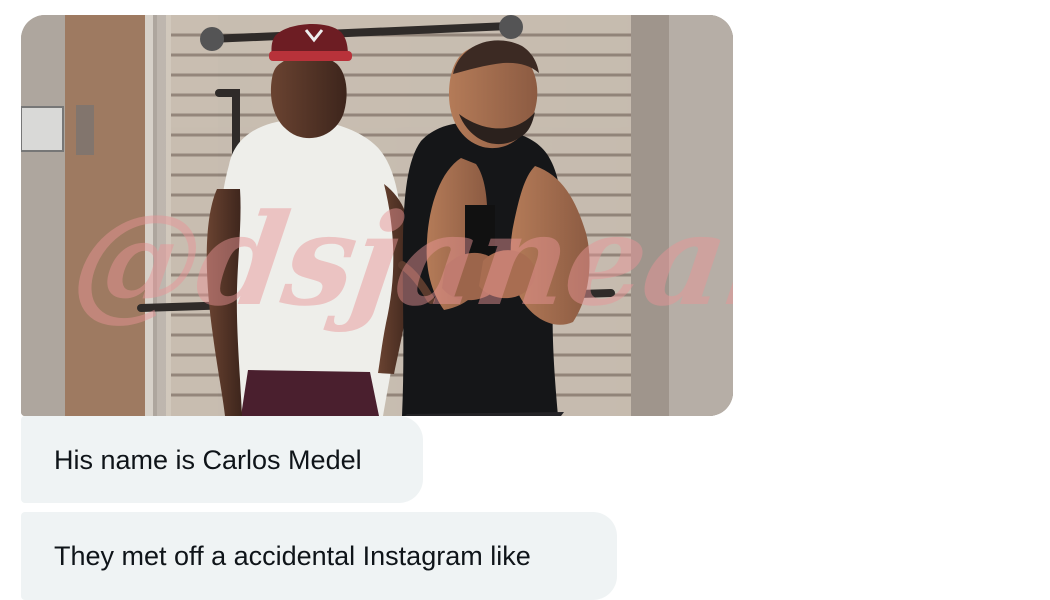  I want to click on message-bubble: His name is Carlos Medel, so click(222, 459).